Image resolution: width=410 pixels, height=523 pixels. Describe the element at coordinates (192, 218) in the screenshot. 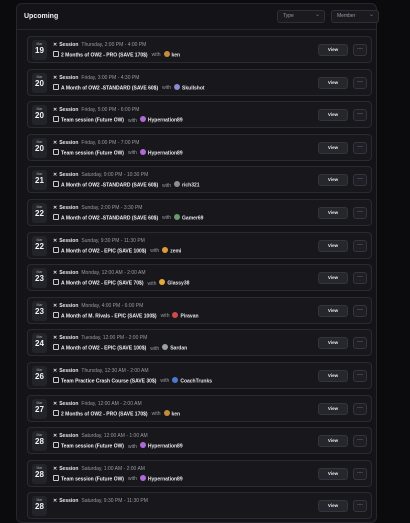

I see `member-name: Gamer69` at that location.